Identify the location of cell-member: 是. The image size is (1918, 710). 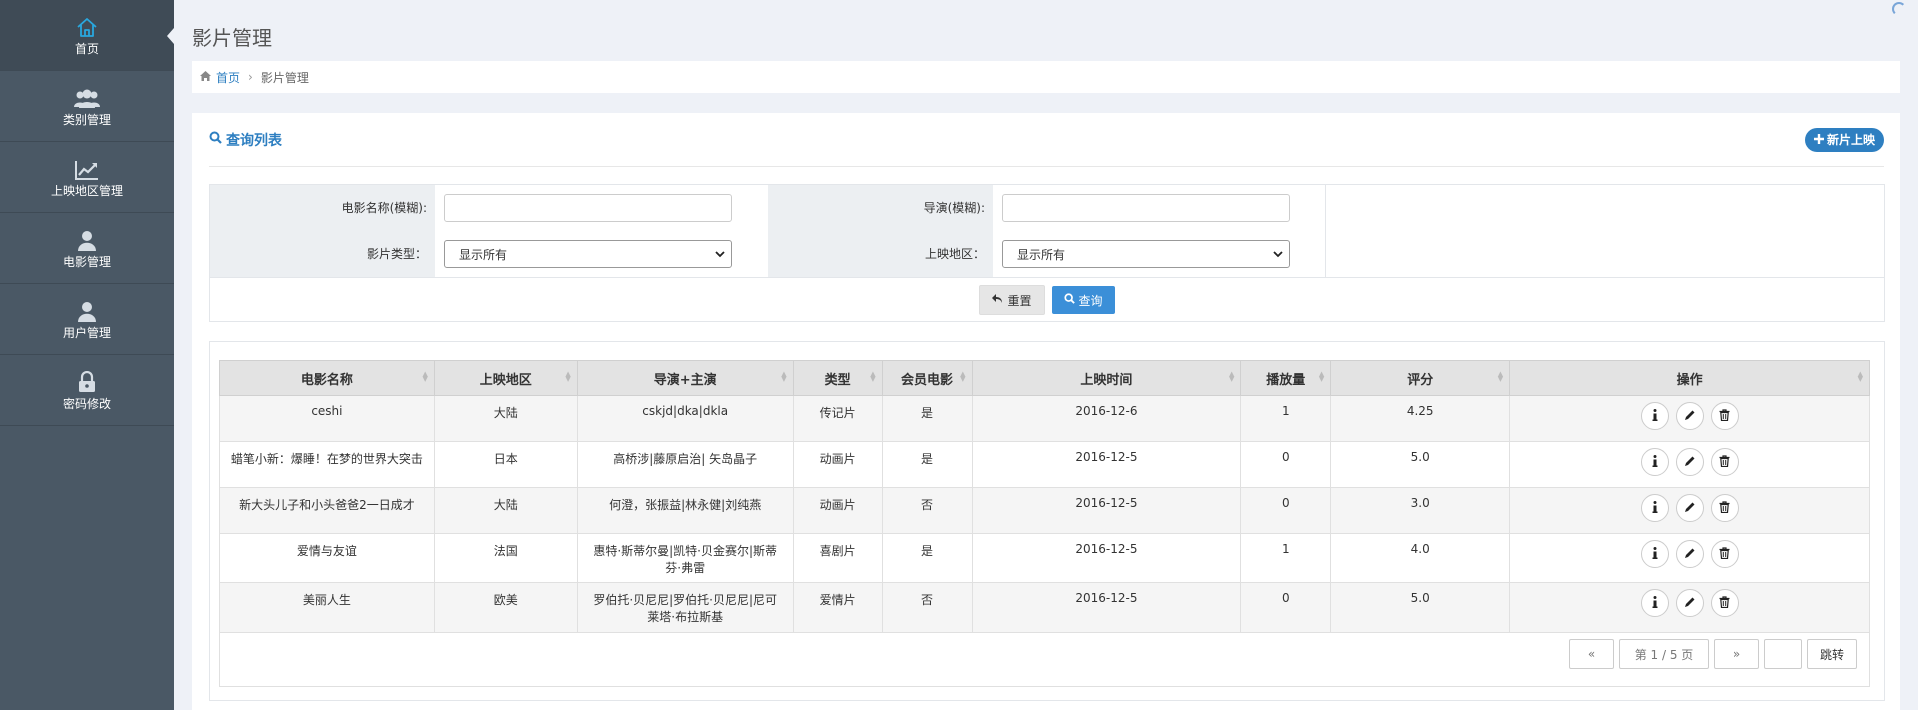
(927, 418).